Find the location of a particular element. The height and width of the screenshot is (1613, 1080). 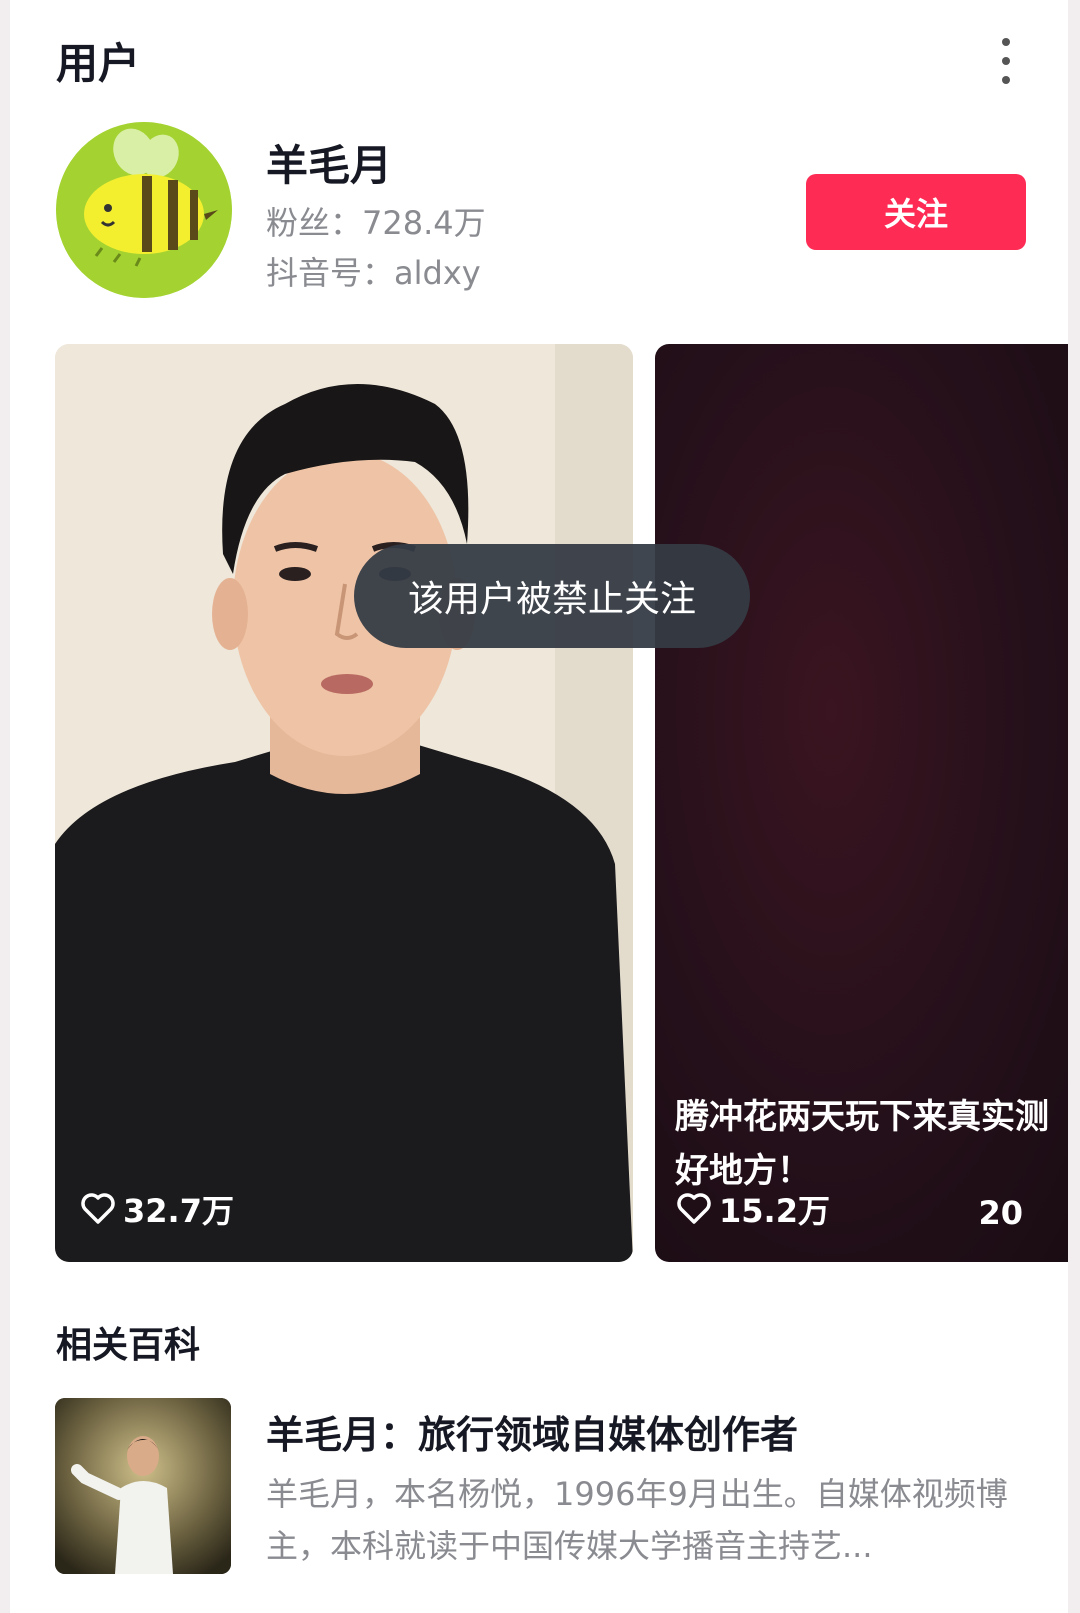

user-avatar is located at coordinates (144, 210).